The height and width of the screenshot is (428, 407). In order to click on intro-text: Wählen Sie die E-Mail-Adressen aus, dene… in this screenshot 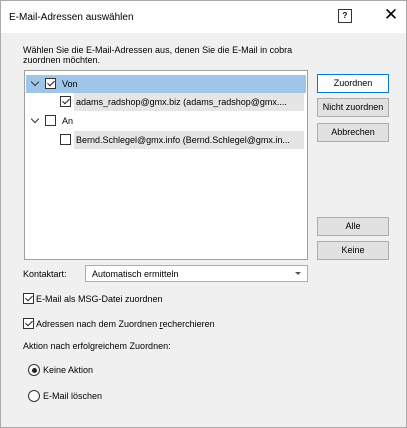, I will do `click(158, 55)`.